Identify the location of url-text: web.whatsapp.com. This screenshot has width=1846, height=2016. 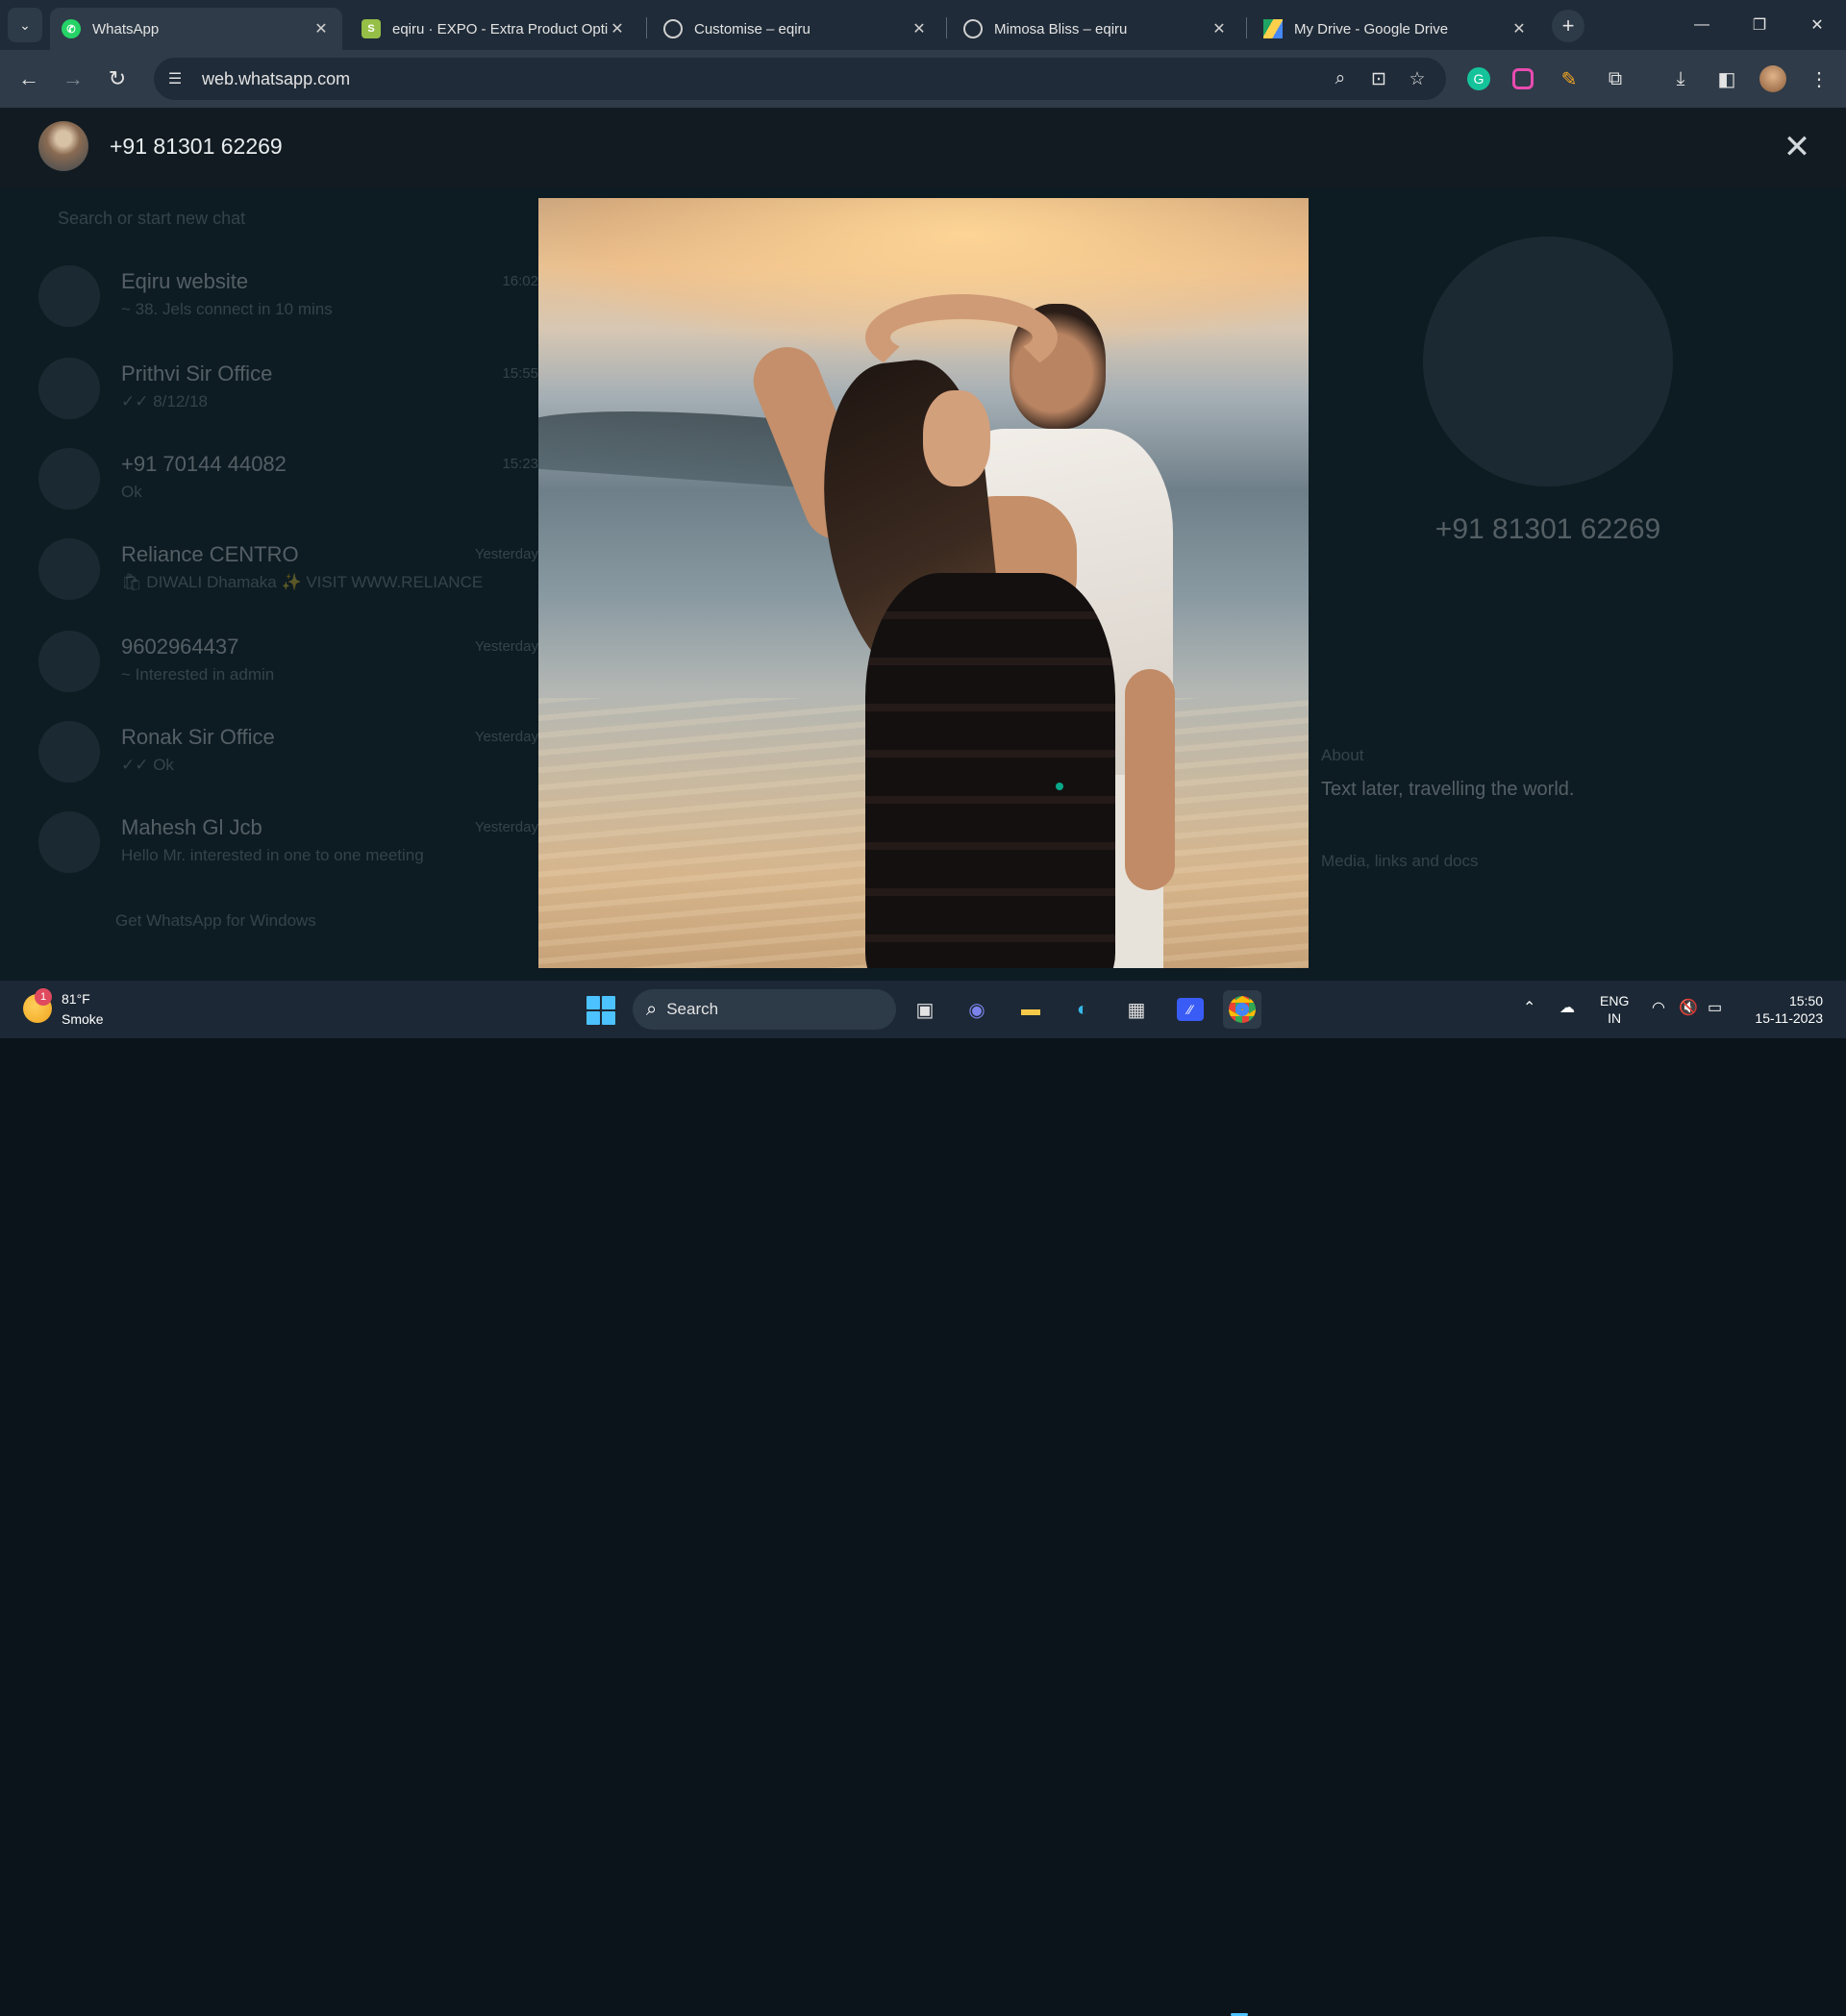
(761, 79).